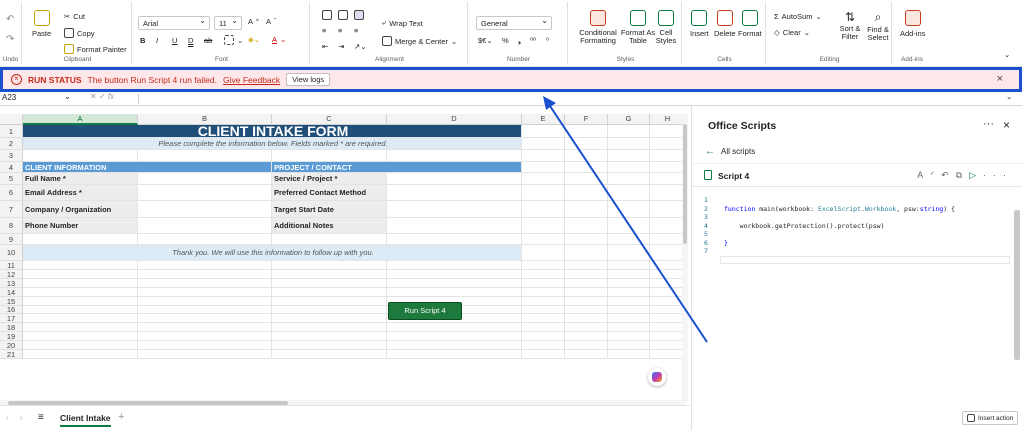 The width and height of the screenshot is (1022, 430). Describe the element at coordinates (397, 167) in the screenshot. I see `section-project-contact: PROJECT / CONTACT` at that location.